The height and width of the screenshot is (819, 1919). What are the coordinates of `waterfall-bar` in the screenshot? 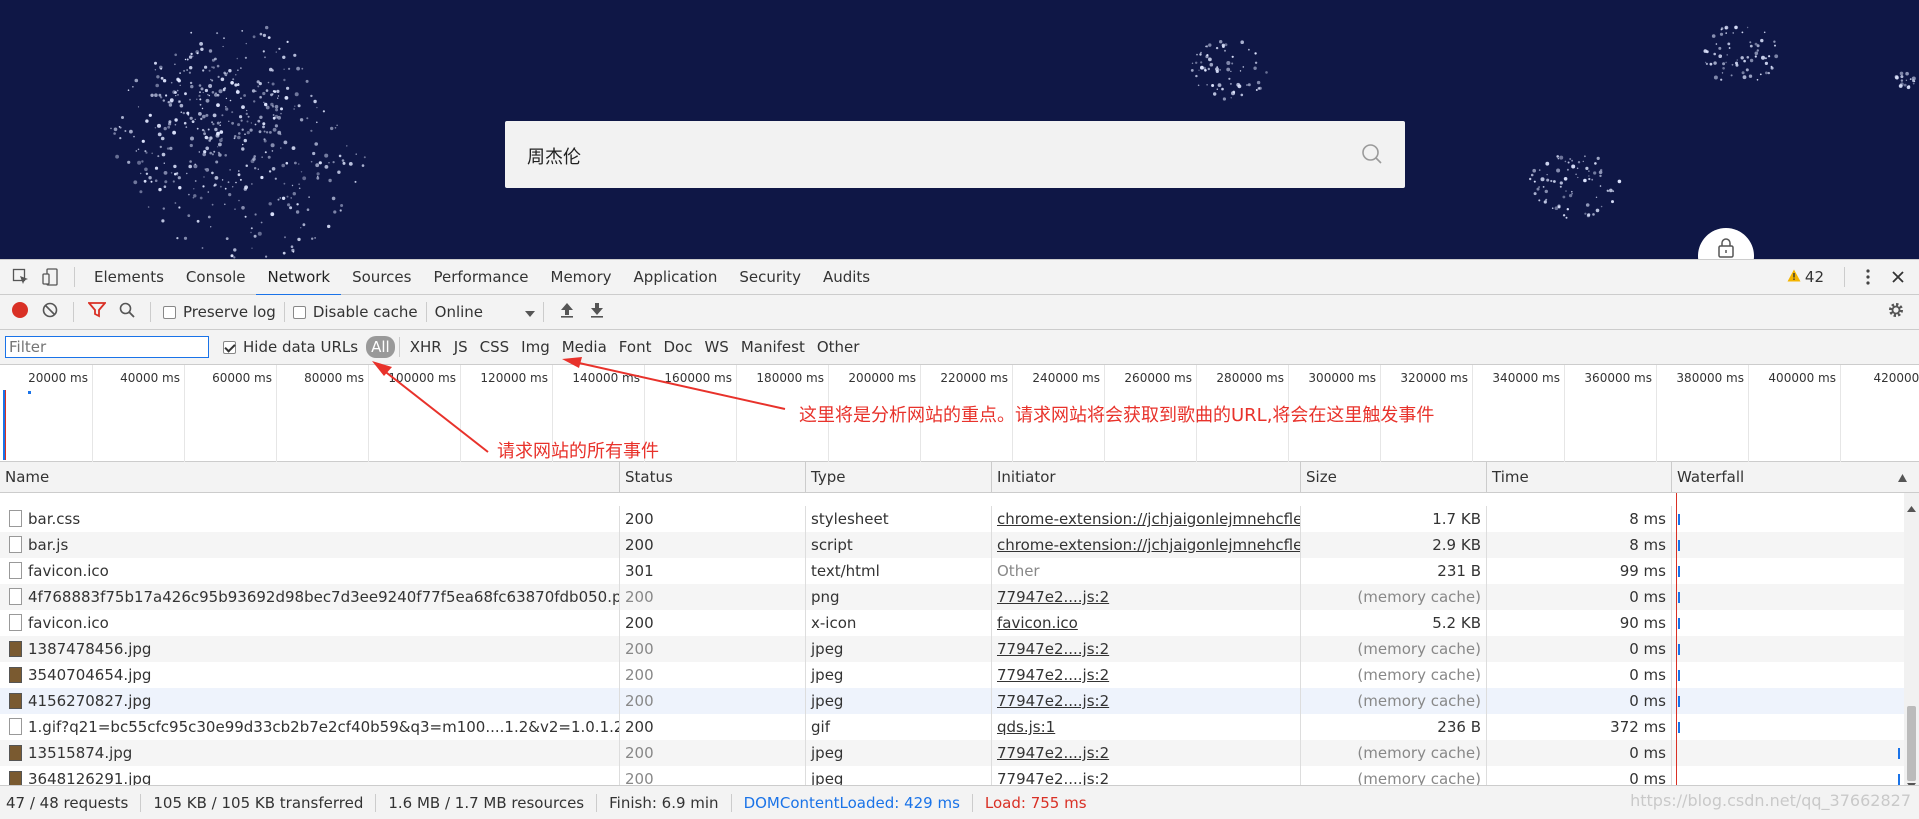 It's located at (1679, 545).